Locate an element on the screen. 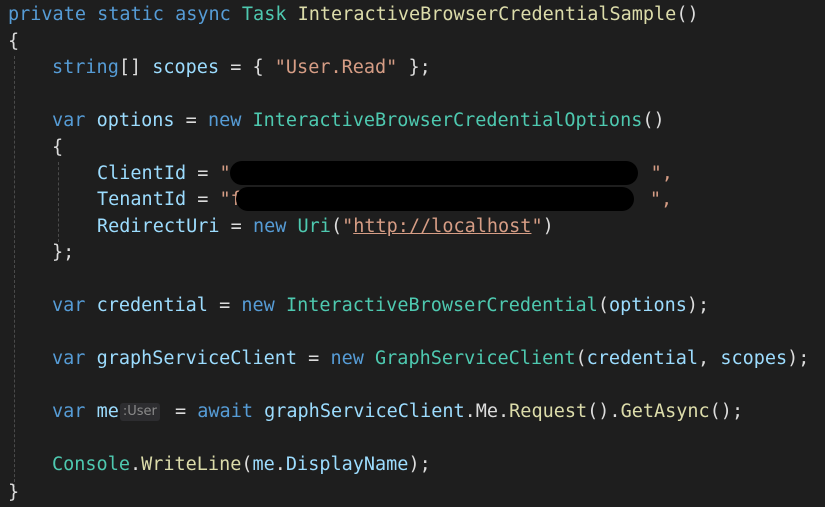 This screenshot has width=825, height=507. code-line-close-brace: } is located at coordinates (13, 493).